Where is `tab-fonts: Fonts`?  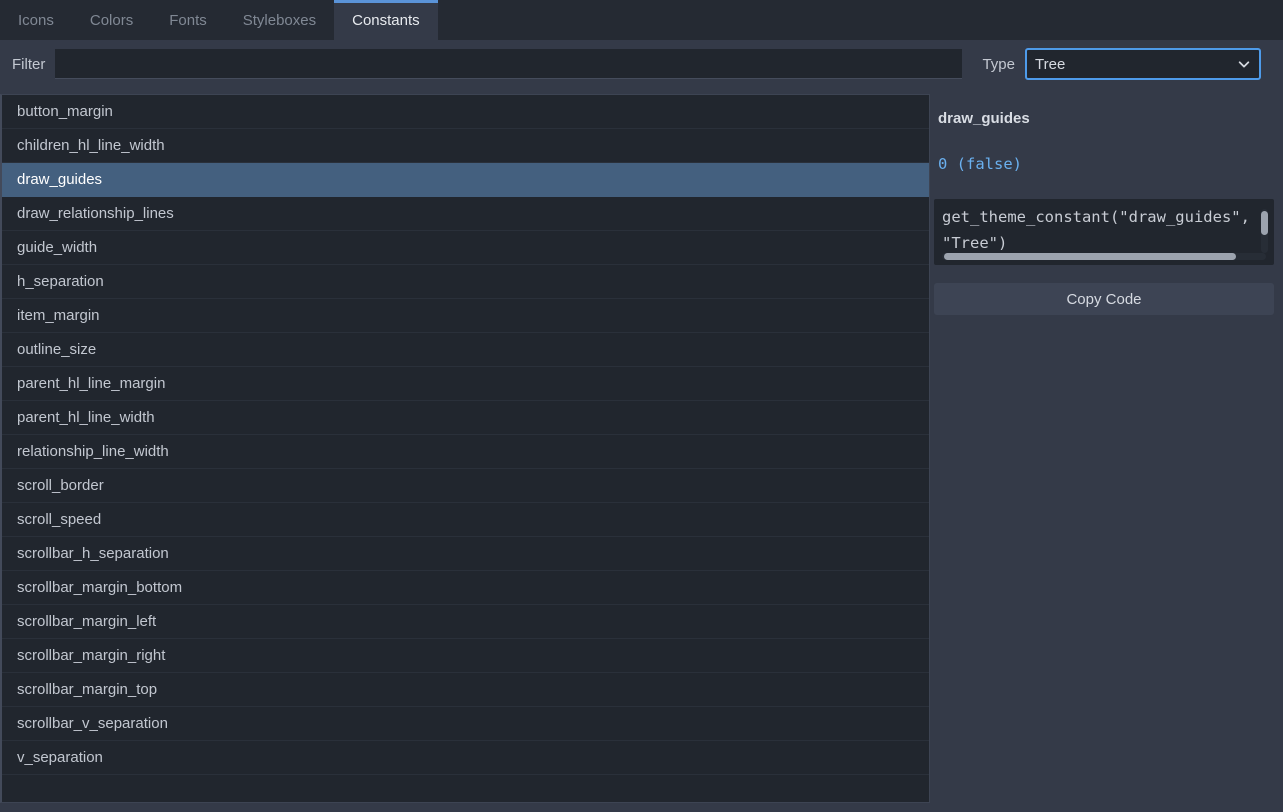 tab-fonts: Fonts is located at coordinates (188, 20).